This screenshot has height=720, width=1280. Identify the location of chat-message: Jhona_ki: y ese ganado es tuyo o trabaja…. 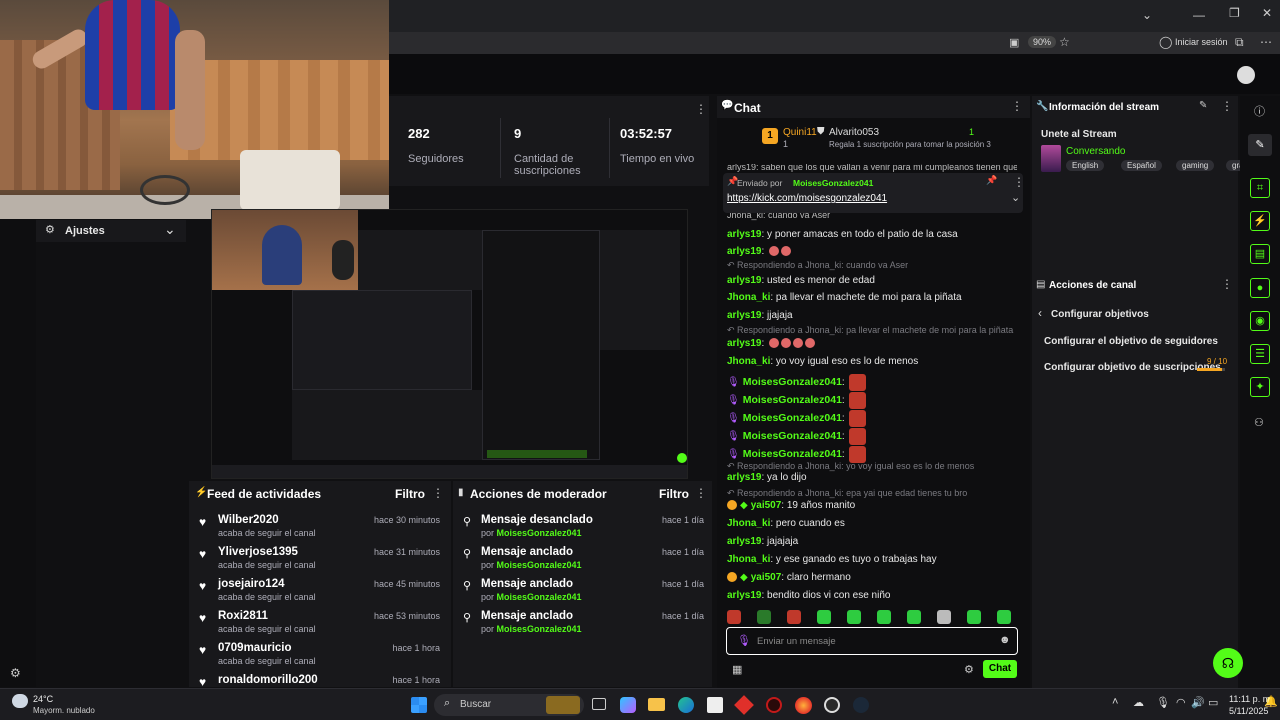
(832, 559).